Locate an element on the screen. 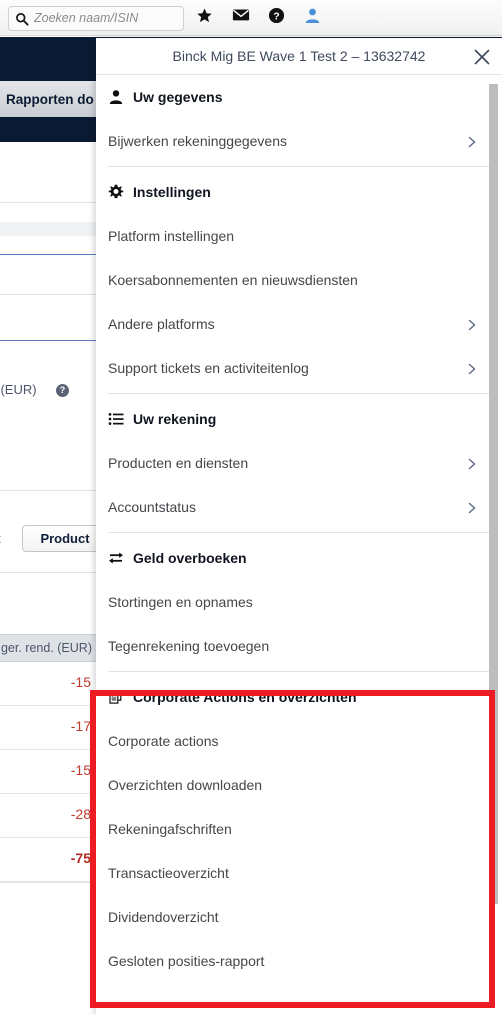 The height and width of the screenshot is (1015, 502). menu-item-label: Transactieoverzicht is located at coordinates (168, 873).